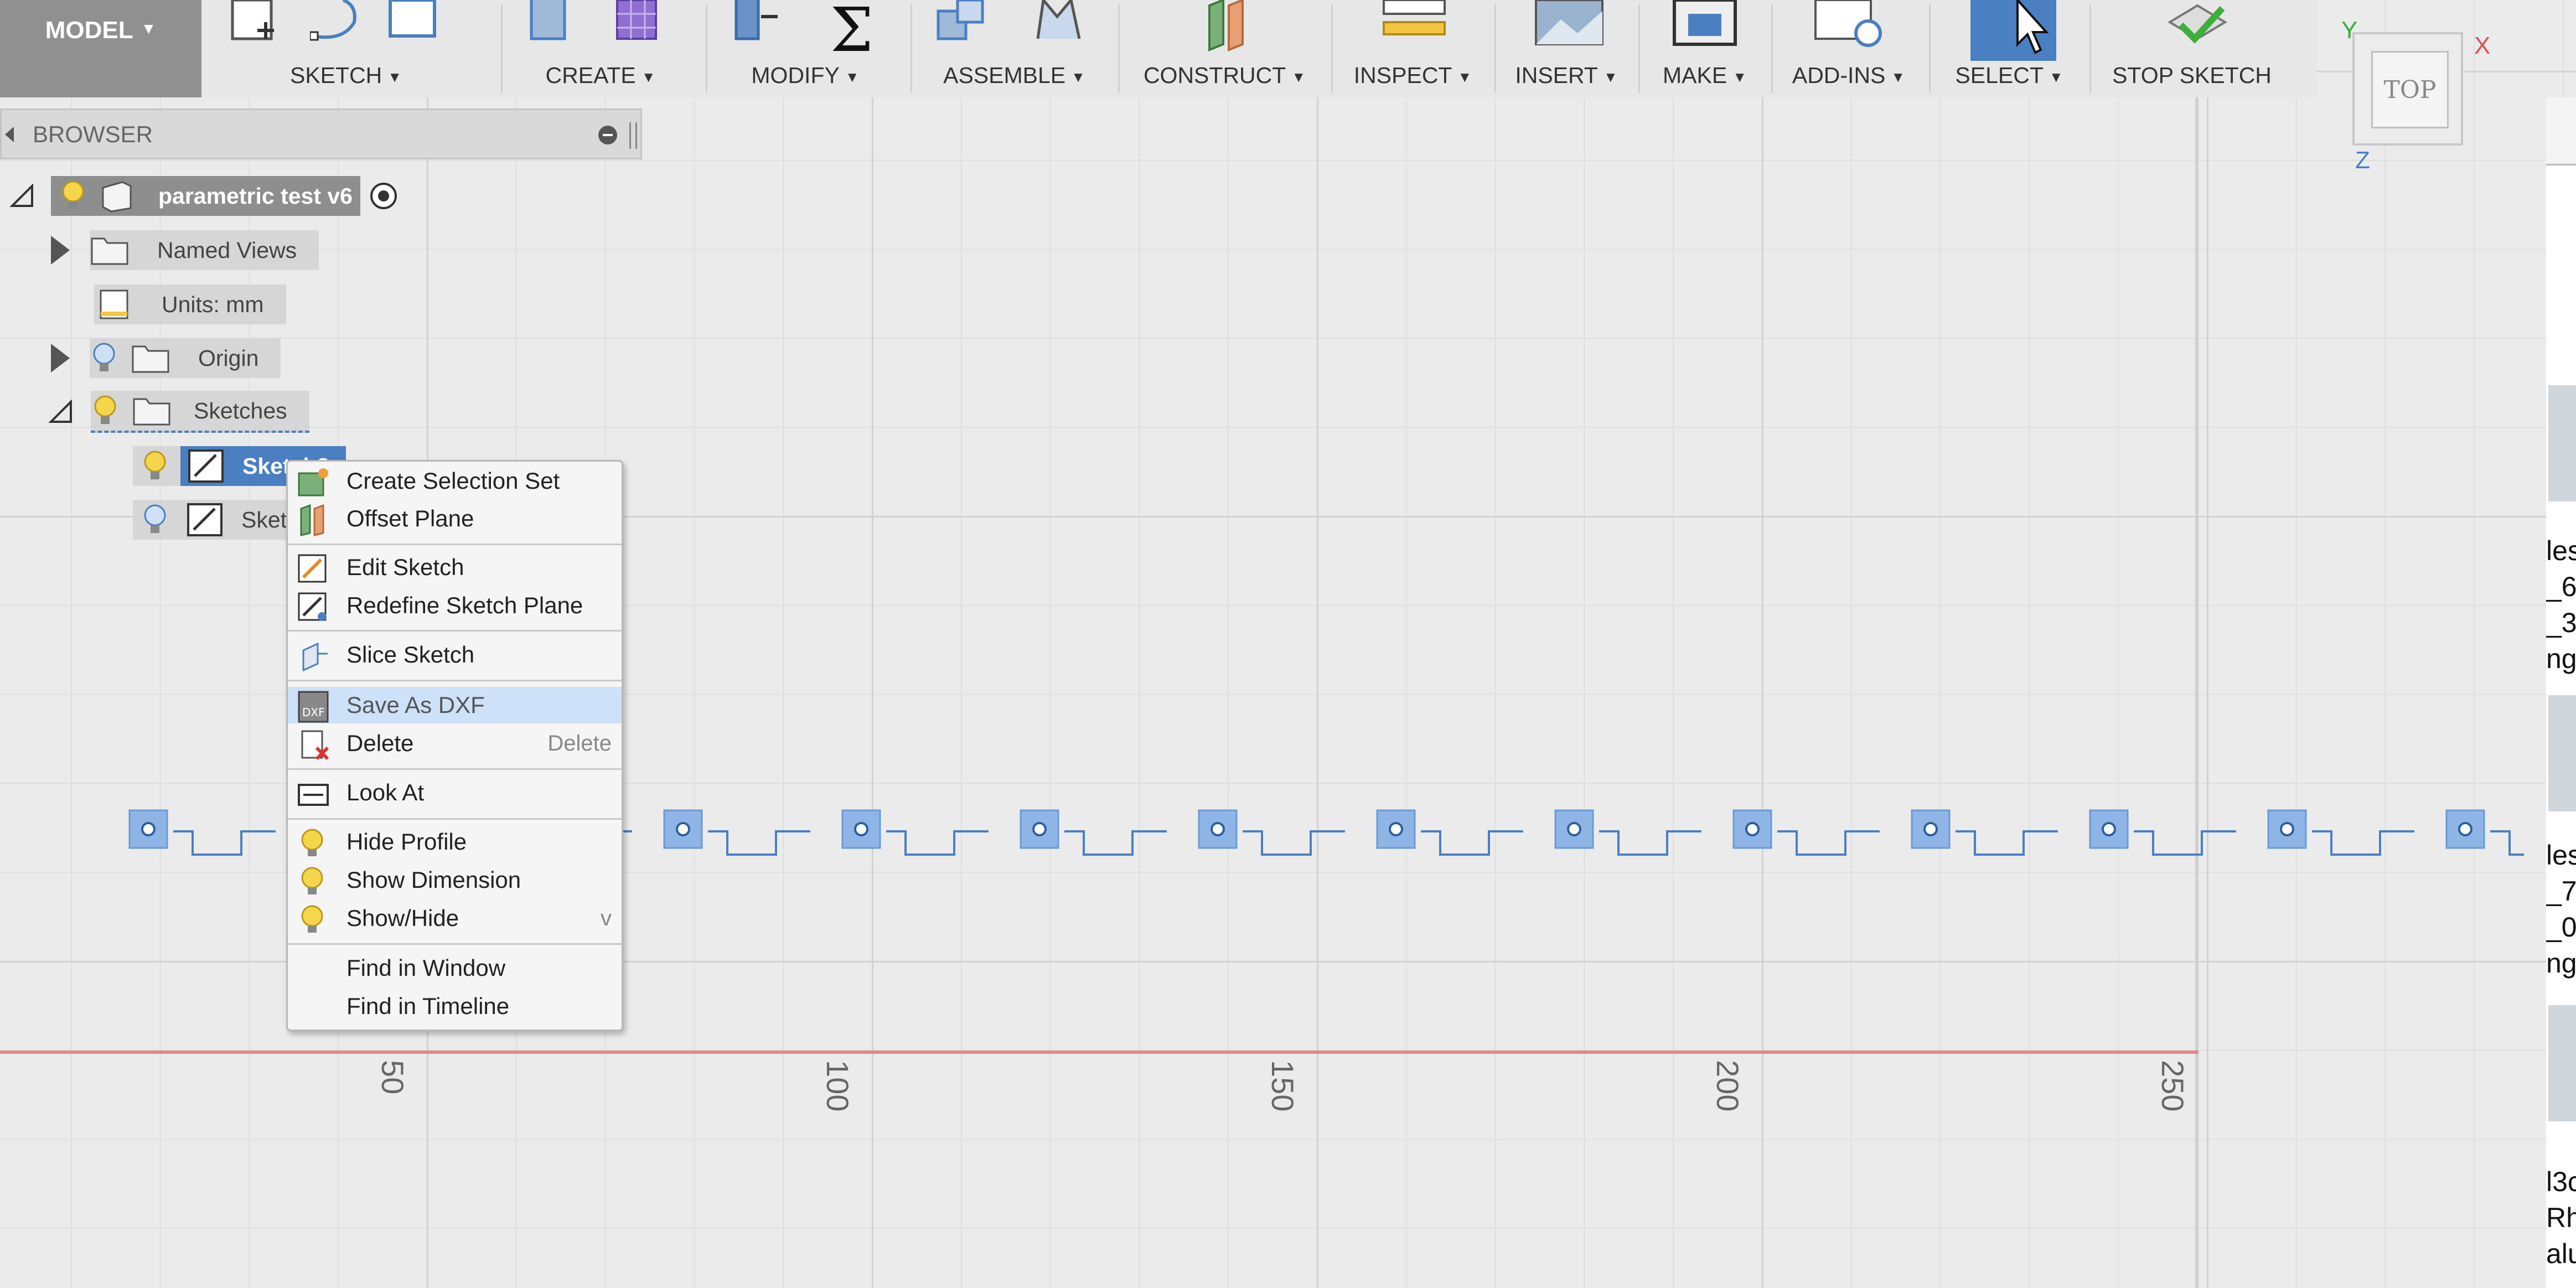 The width and height of the screenshot is (2576, 1288). What do you see at coordinates (321, 133) in the screenshot?
I see `browser-panel-header: BROWSER` at bounding box center [321, 133].